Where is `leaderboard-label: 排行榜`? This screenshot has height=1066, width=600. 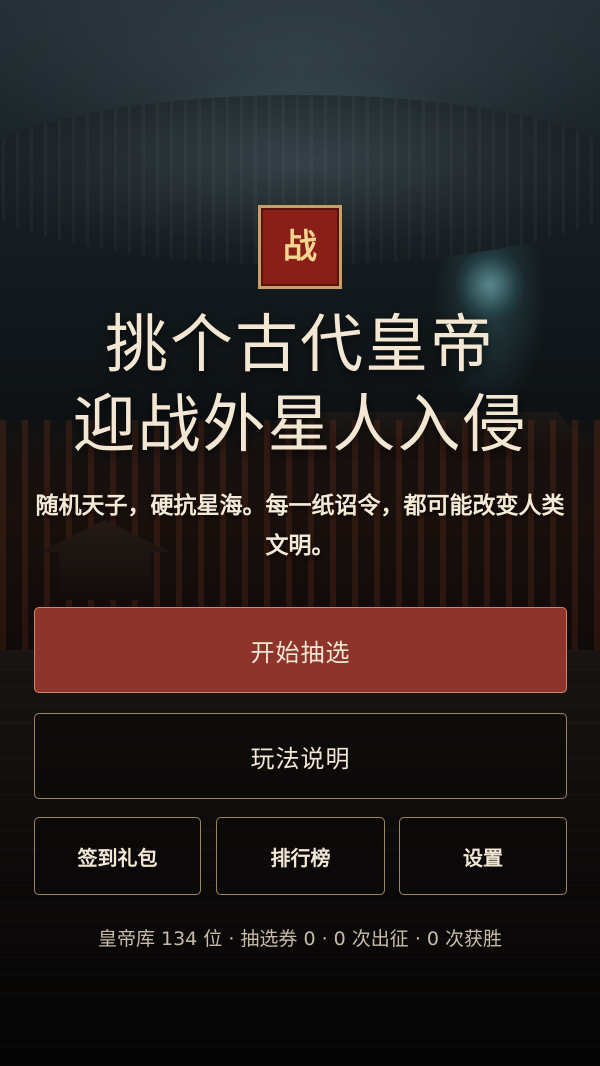 leaderboard-label: 排行榜 is located at coordinates (300, 857).